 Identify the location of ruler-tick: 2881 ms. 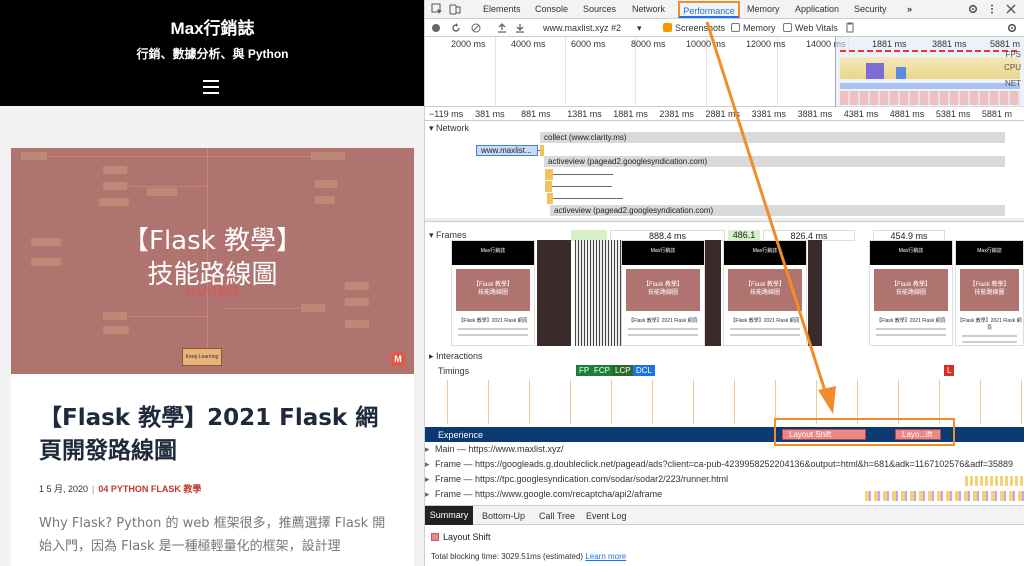
(722, 114).